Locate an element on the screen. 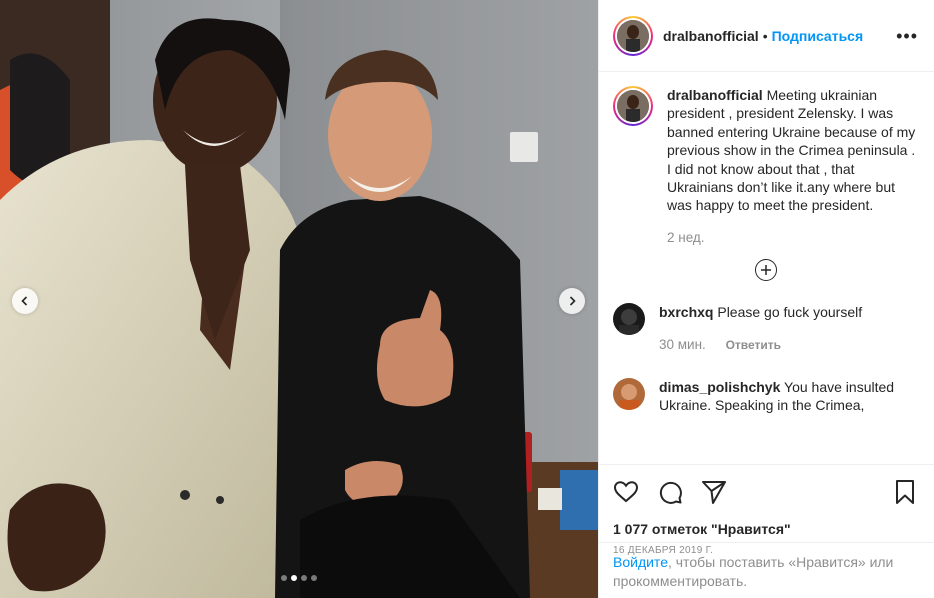  load-more-comments-button is located at coordinates (765, 270).